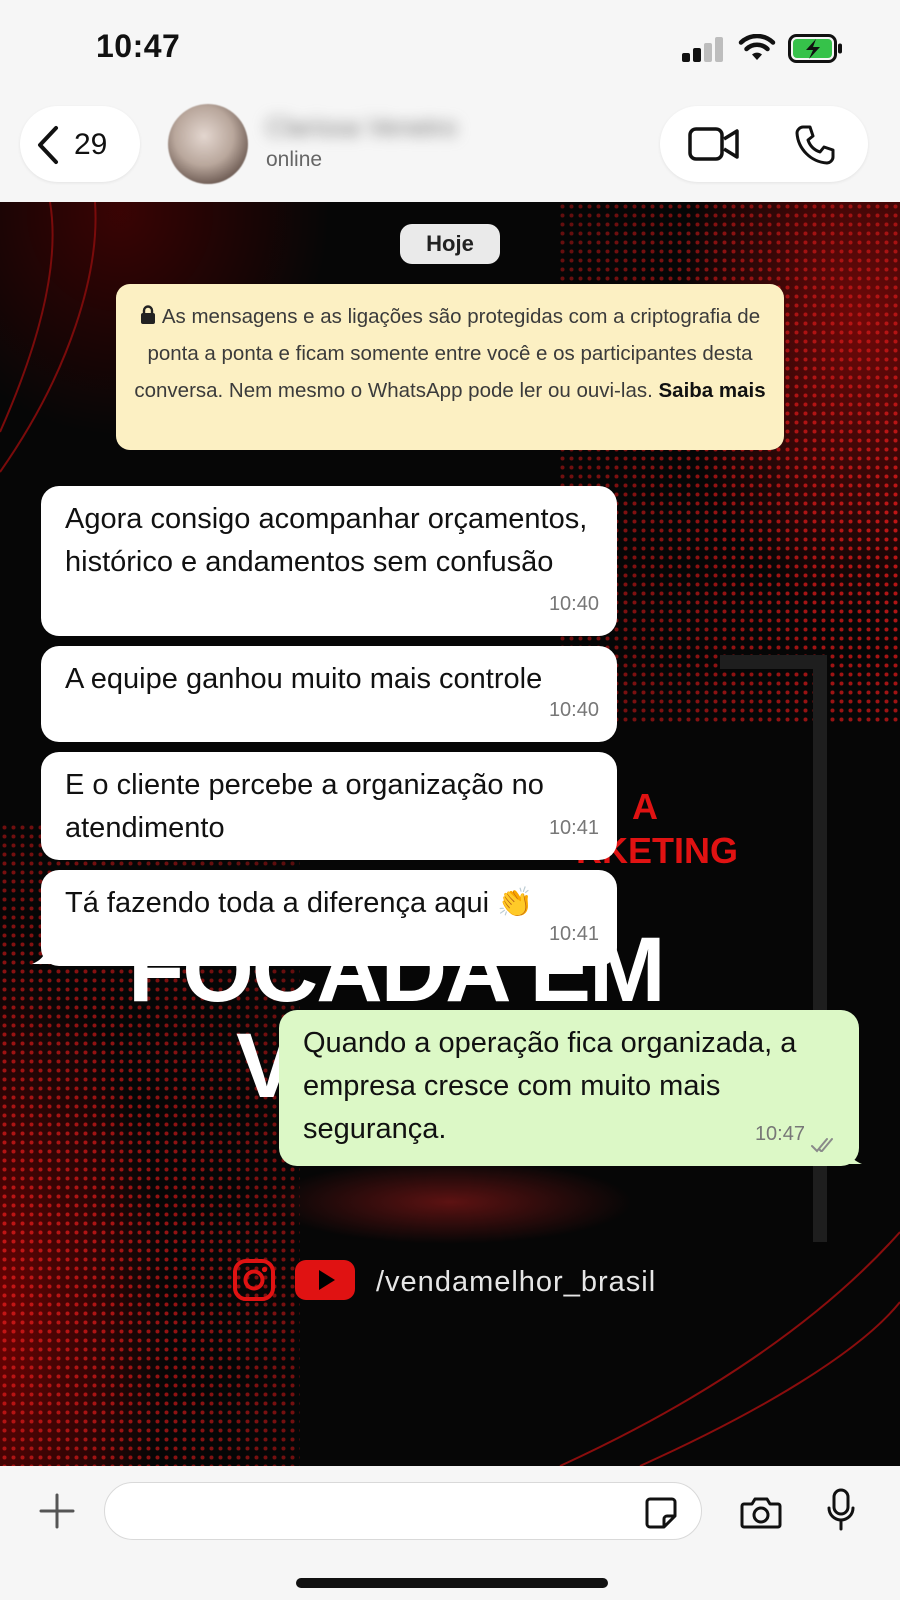  Describe the element at coordinates (712, 390) in the screenshot. I see `learn-more-link: Saiba mais` at that location.